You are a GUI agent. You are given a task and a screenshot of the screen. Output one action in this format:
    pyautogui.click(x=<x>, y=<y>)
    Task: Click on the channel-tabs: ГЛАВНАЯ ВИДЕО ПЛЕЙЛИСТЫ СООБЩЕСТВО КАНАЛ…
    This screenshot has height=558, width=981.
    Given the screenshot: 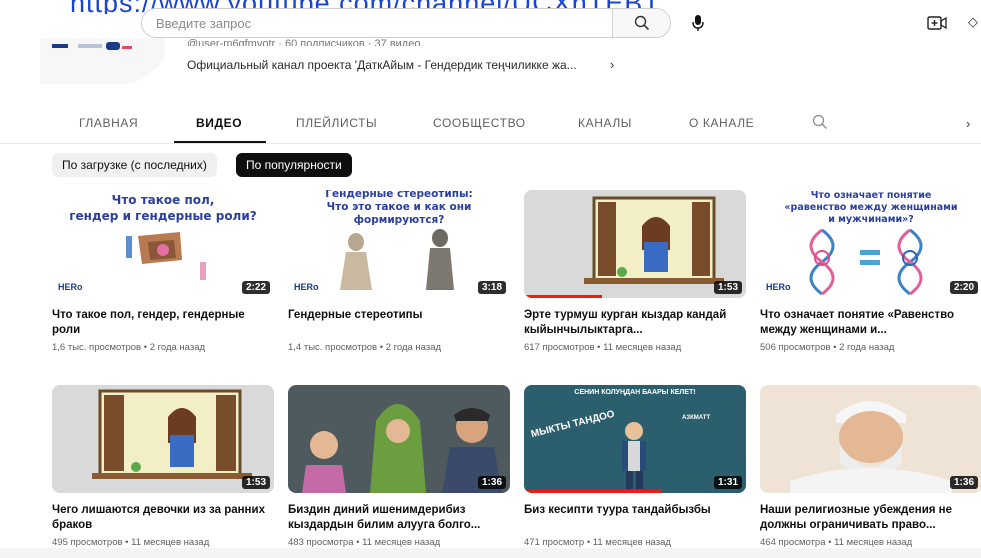 What is the action you would take?
    pyautogui.click(x=490, y=124)
    